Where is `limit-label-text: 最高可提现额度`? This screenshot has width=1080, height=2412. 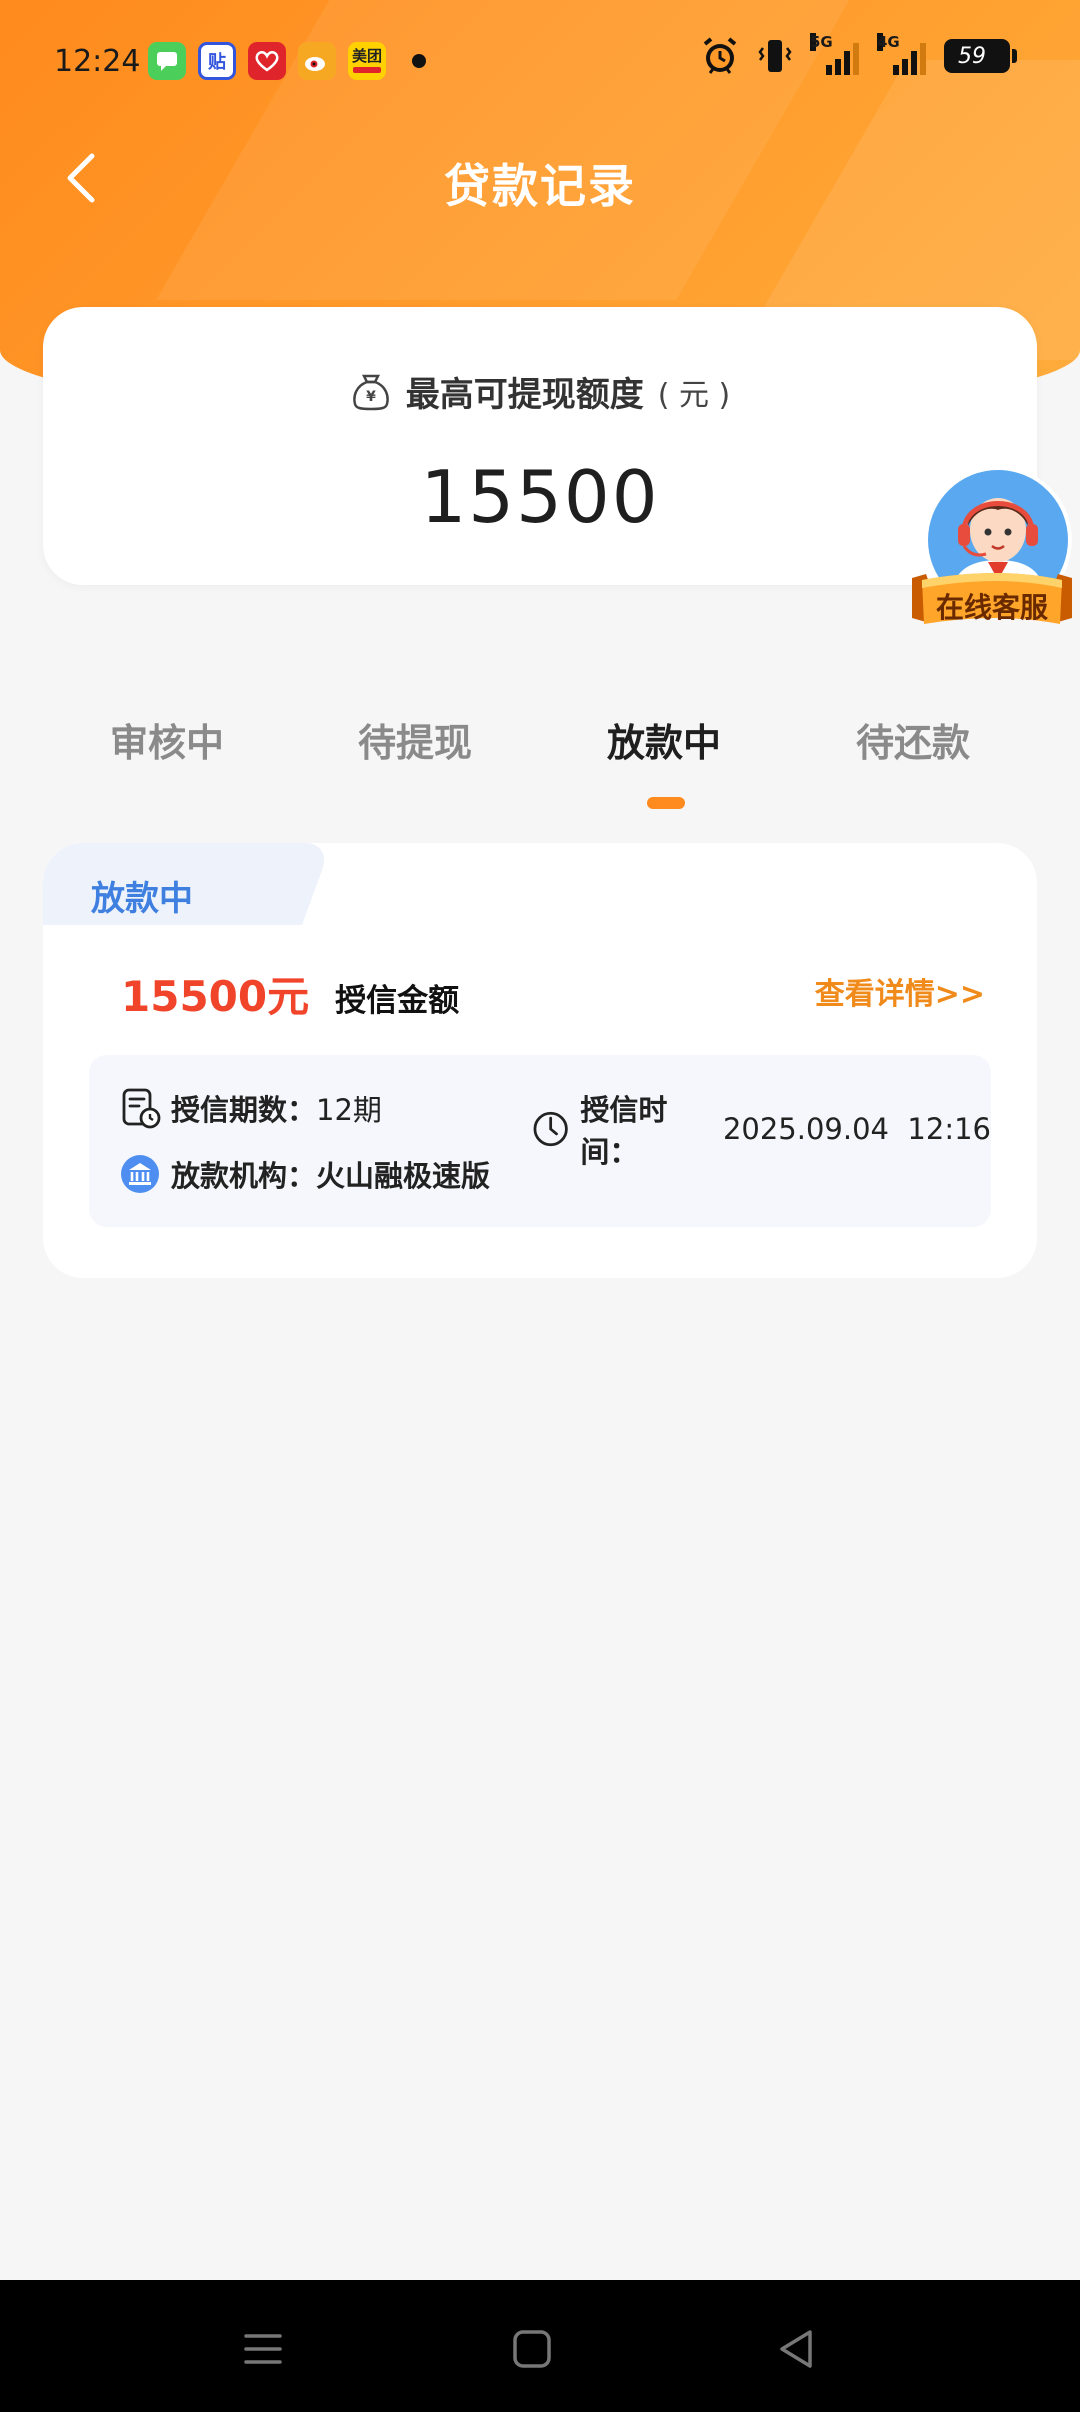 limit-label-text: 最高可提现额度 is located at coordinates (524, 395).